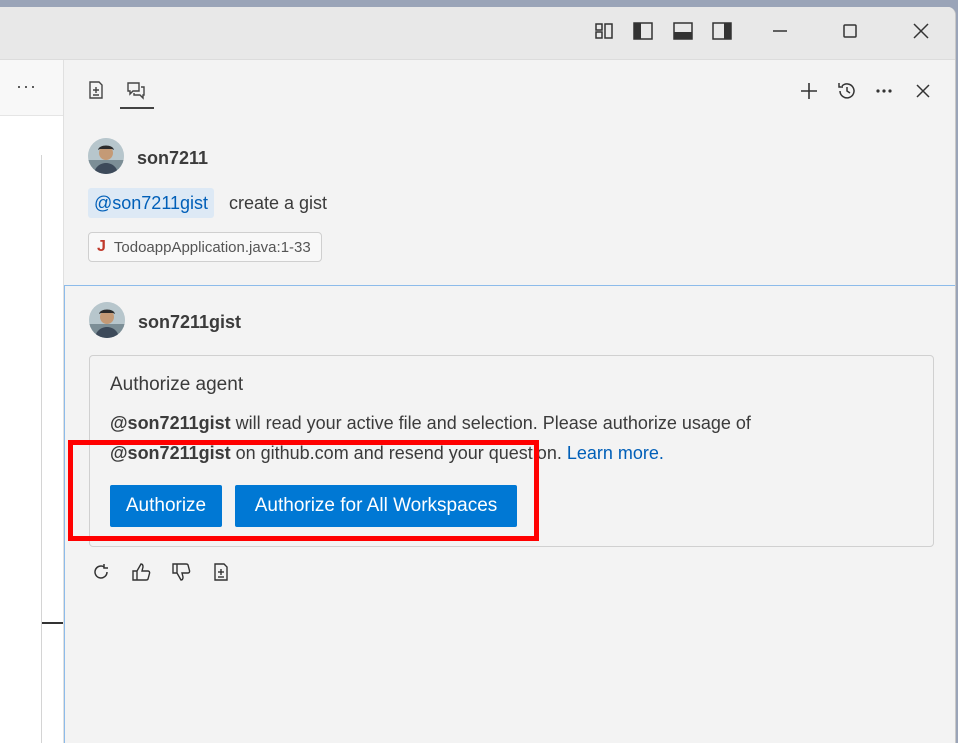 The image size is (958, 743). What do you see at coordinates (221, 572) in the screenshot?
I see `insert-icon` at bounding box center [221, 572].